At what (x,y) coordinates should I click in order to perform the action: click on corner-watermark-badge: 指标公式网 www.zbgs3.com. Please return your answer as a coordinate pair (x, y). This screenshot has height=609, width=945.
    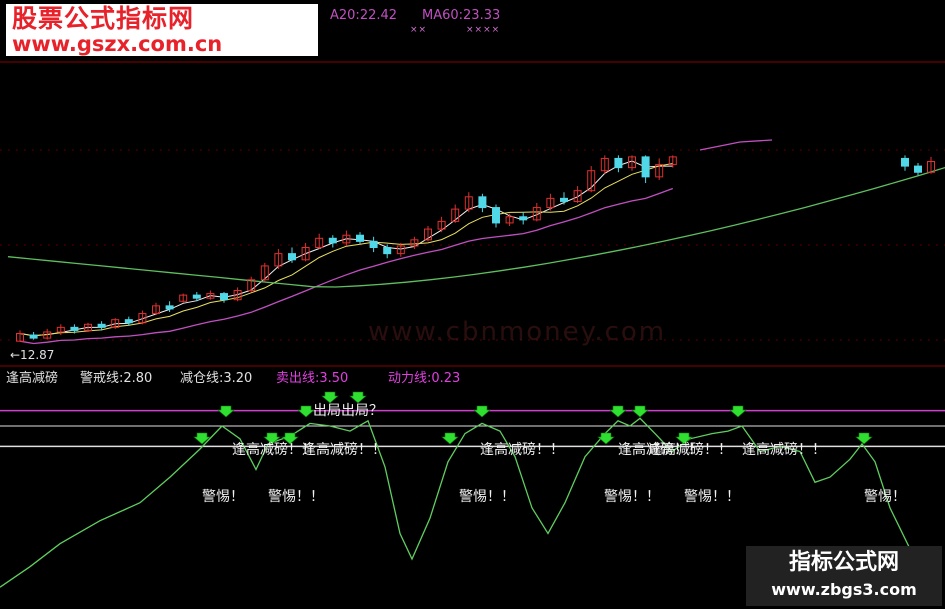
    Looking at the image, I should click on (844, 576).